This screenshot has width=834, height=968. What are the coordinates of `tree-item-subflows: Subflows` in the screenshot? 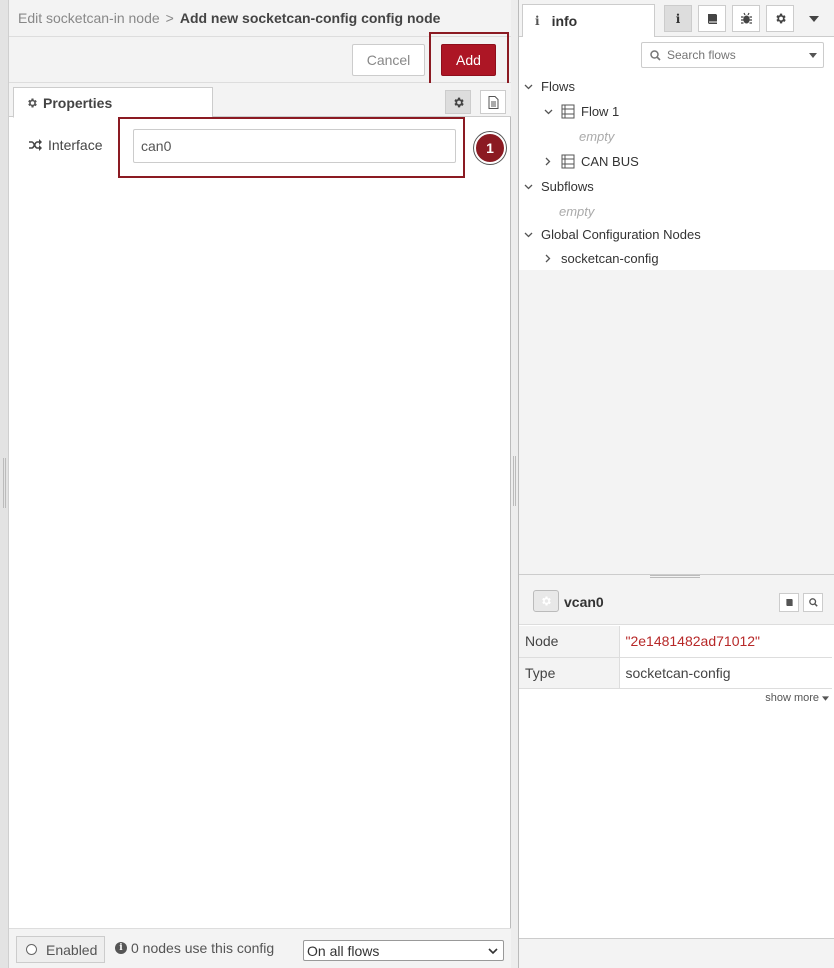 It's located at (557, 186).